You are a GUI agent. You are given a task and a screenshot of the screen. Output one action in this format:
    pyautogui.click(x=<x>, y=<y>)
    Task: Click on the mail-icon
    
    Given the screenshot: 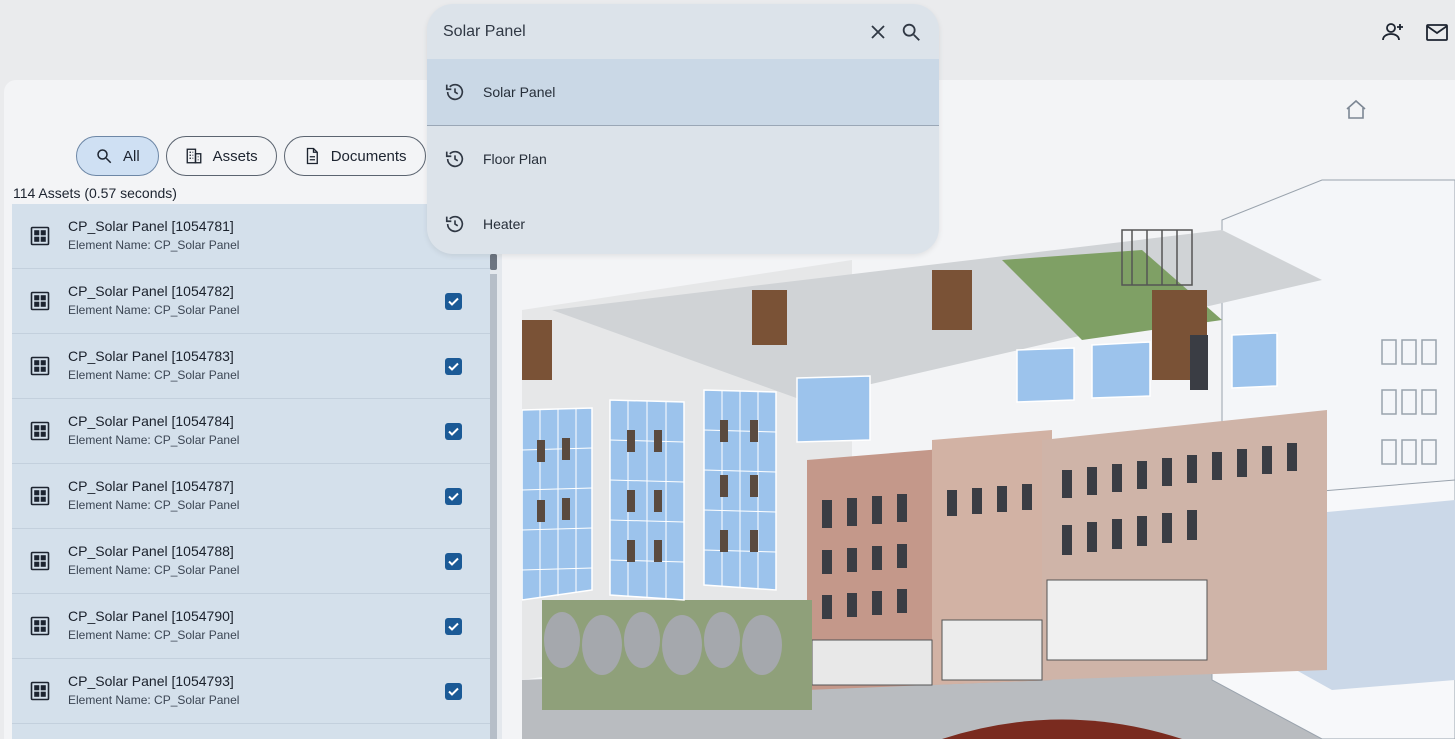 What is the action you would take?
    pyautogui.click(x=1437, y=32)
    